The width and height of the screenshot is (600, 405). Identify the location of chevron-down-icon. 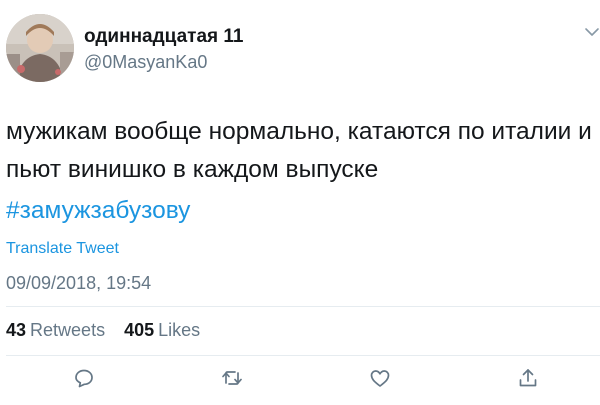
(592, 32).